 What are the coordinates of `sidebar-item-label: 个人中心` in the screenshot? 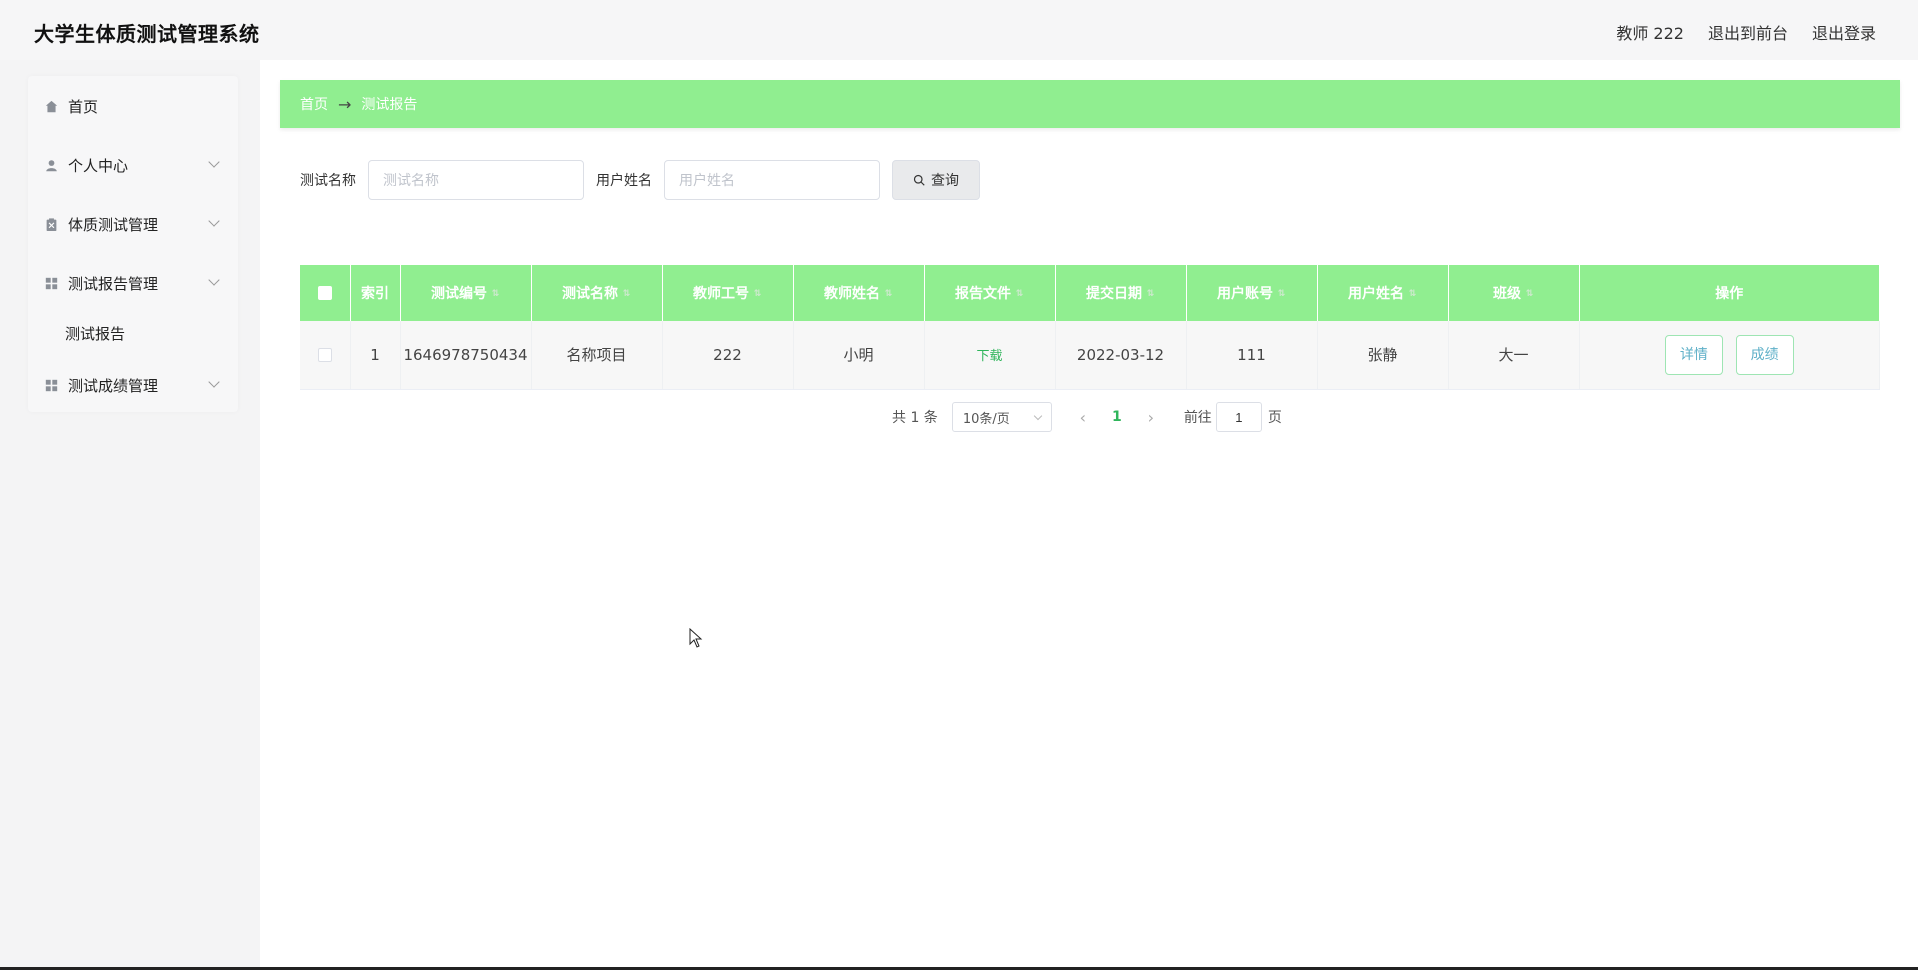 It's located at (98, 165).